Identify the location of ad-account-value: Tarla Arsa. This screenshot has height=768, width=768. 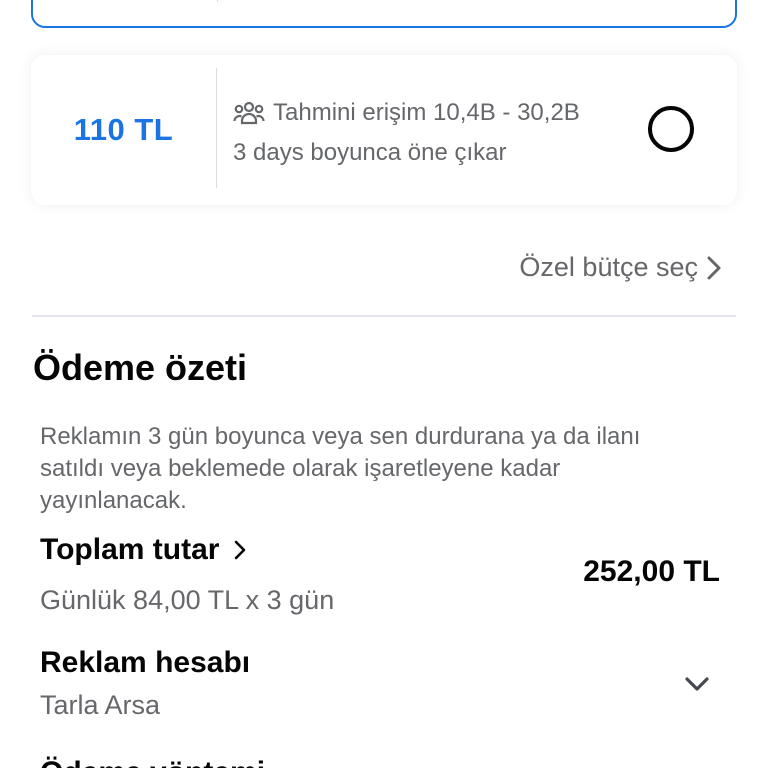
(100, 705).